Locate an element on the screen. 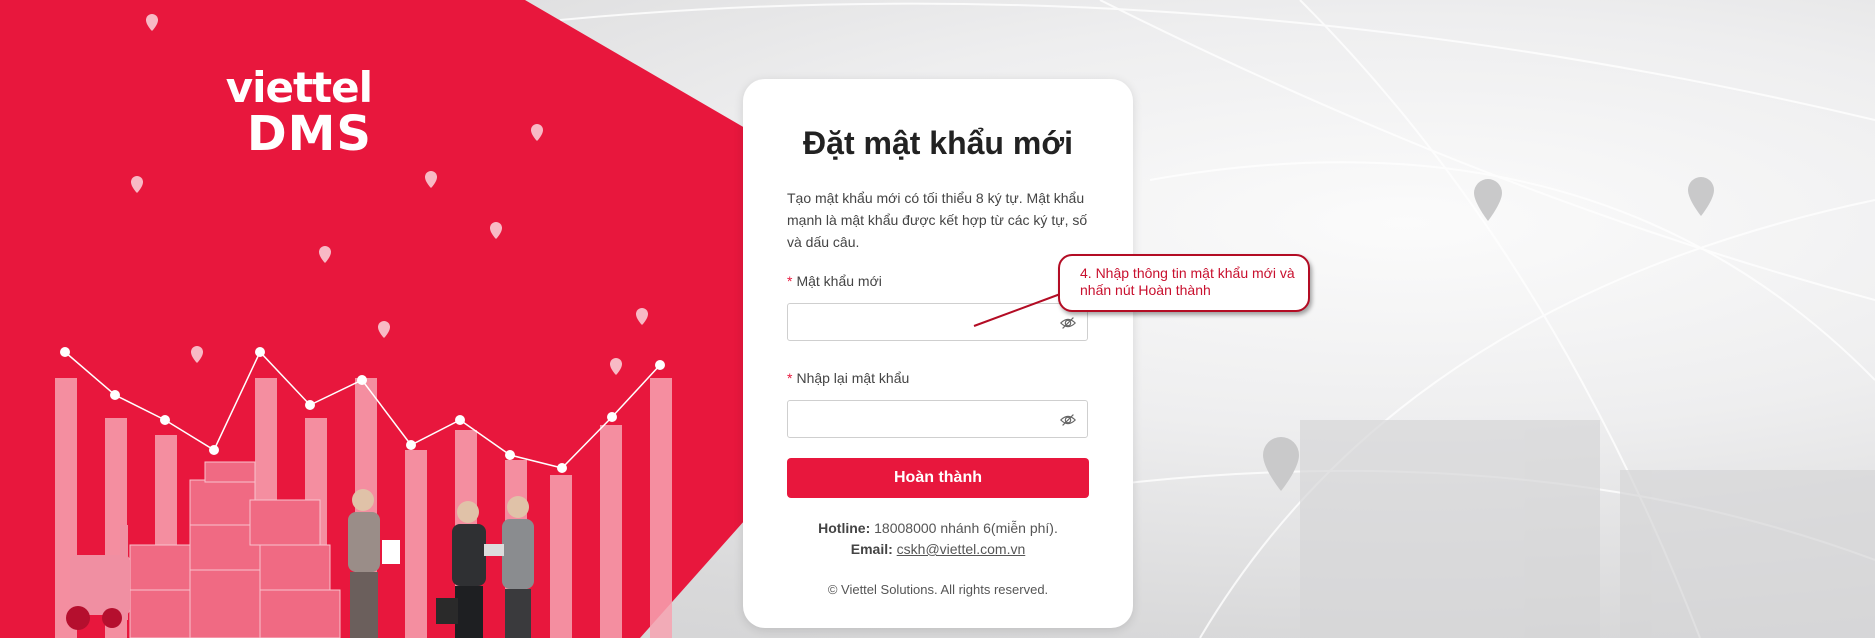 The image size is (1875, 638). new-password-label: * Mật khẩu mới is located at coordinates (834, 281).